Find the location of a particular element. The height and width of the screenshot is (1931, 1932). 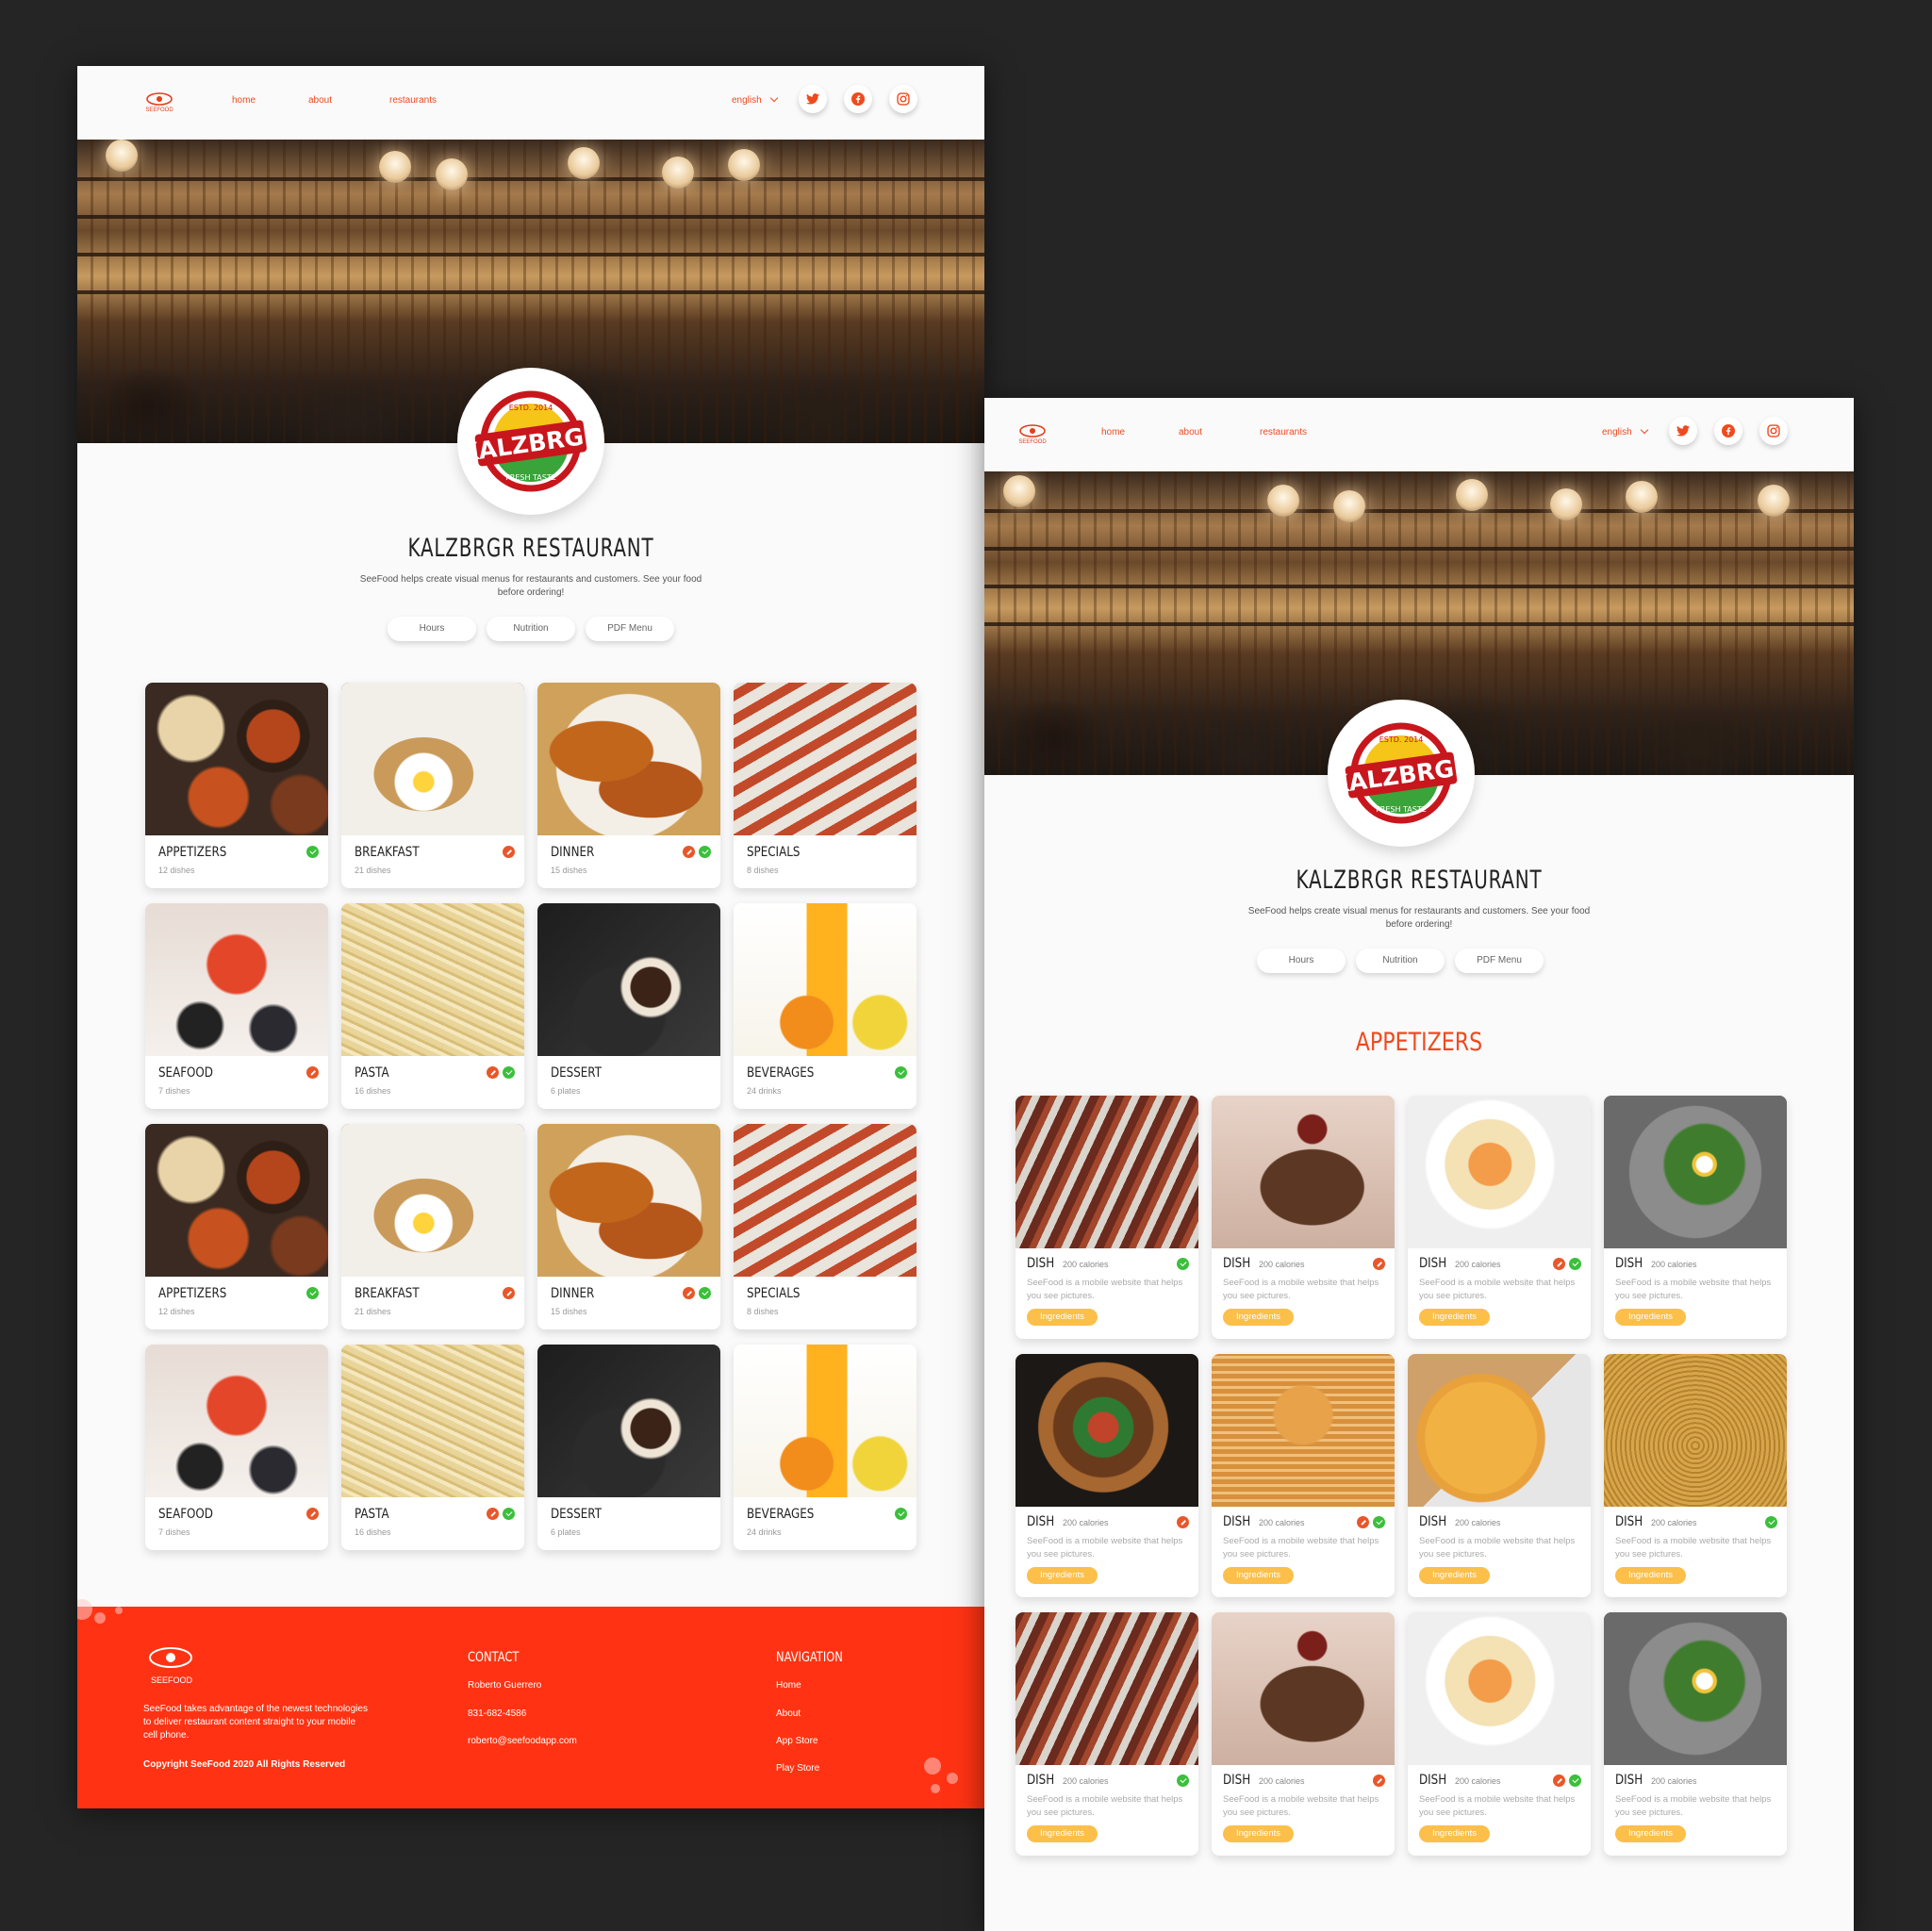

footer-home-link: Home is located at coordinates (788, 1685).